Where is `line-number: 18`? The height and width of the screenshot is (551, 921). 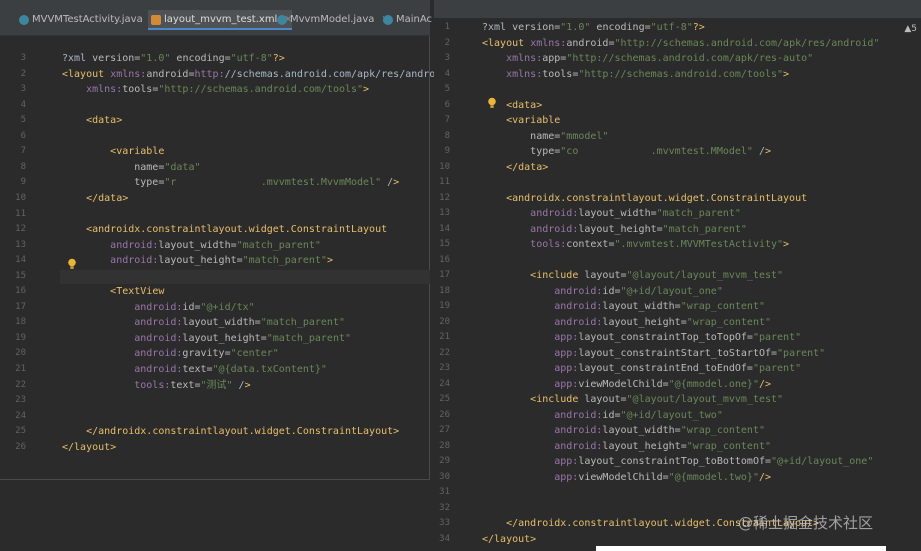 line-number: 18 is located at coordinates (20, 322).